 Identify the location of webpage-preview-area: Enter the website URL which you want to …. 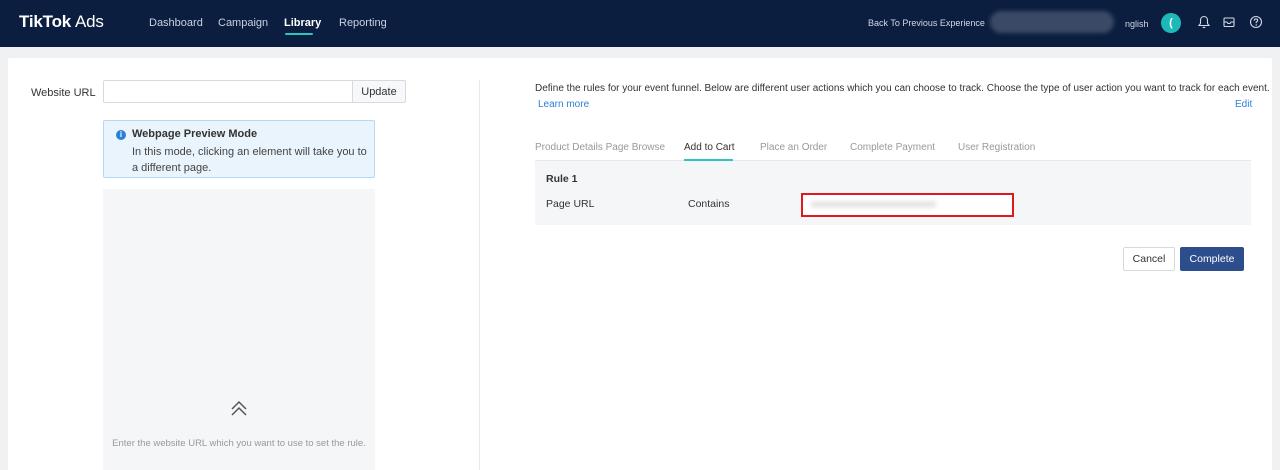
(239, 329).